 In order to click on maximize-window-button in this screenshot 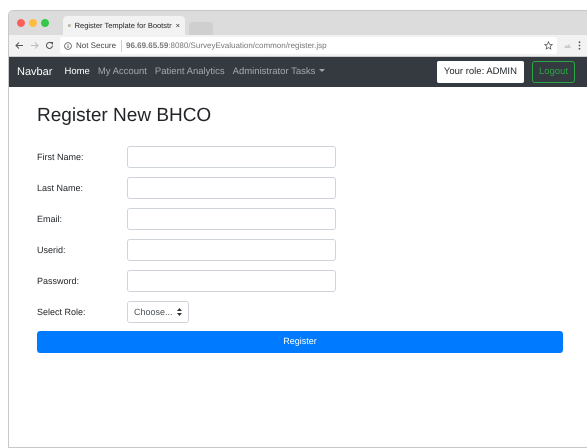, I will do `click(45, 23)`.